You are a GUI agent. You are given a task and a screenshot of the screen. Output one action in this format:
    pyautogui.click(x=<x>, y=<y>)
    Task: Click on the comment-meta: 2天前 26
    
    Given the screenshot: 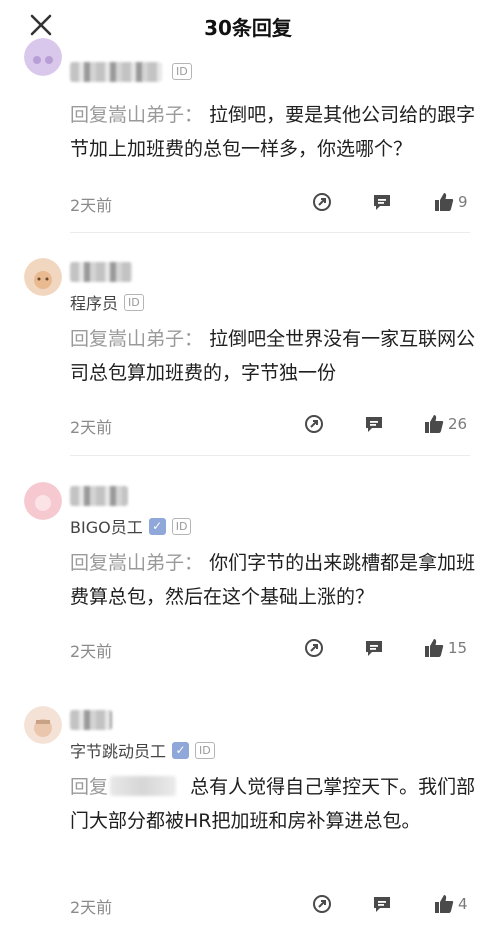 What is the action you would take?
    pyautogui.click(x=270, y=424)
    